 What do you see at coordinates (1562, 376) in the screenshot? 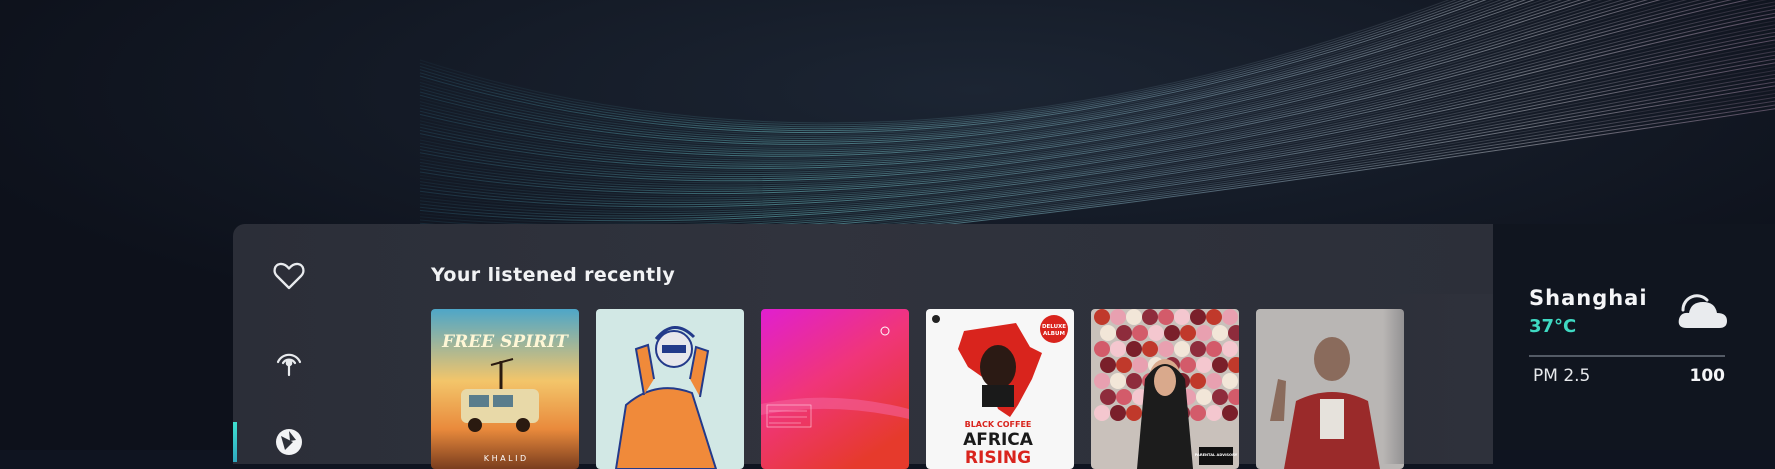
I see `pm25-label: PM 2.5` at bounding box center [1562, 376].